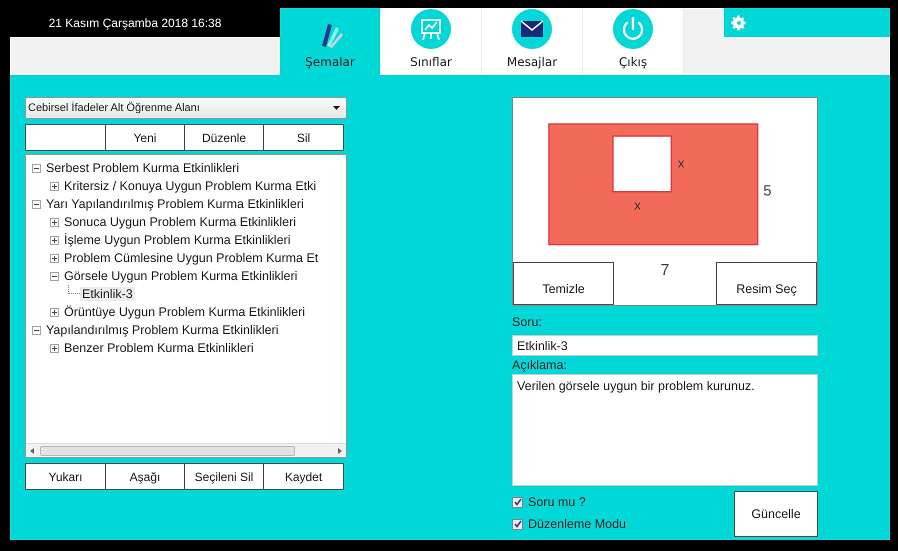 The height and width of the screenshot is (551, 898). Describe the element at coordinates (665, 430) in the screenshot. I see `description-field: Verilen görsele uygun bir problem kurunuz.` at that location.